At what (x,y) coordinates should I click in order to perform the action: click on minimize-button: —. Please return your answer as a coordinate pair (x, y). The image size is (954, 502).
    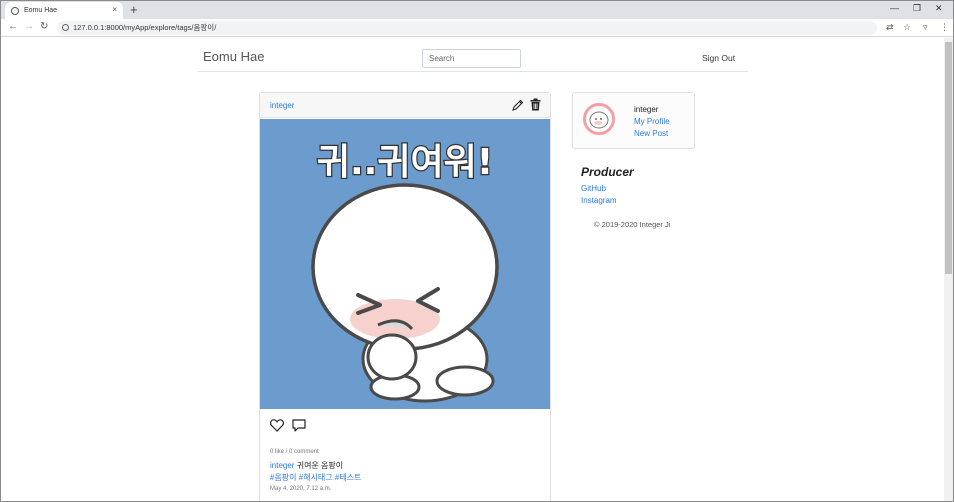
    Looking at the image, I should click on (894, 8).